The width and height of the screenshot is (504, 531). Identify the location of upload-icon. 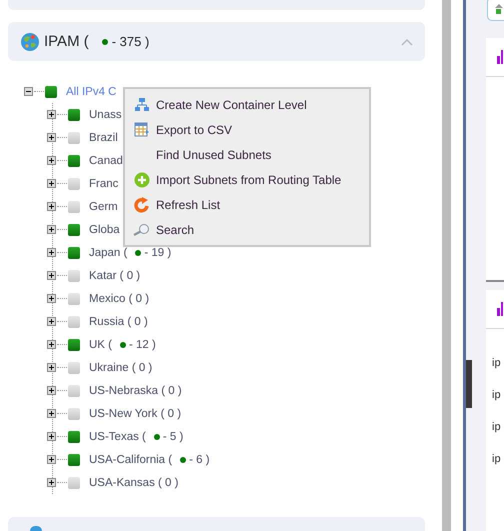
(499, 9).